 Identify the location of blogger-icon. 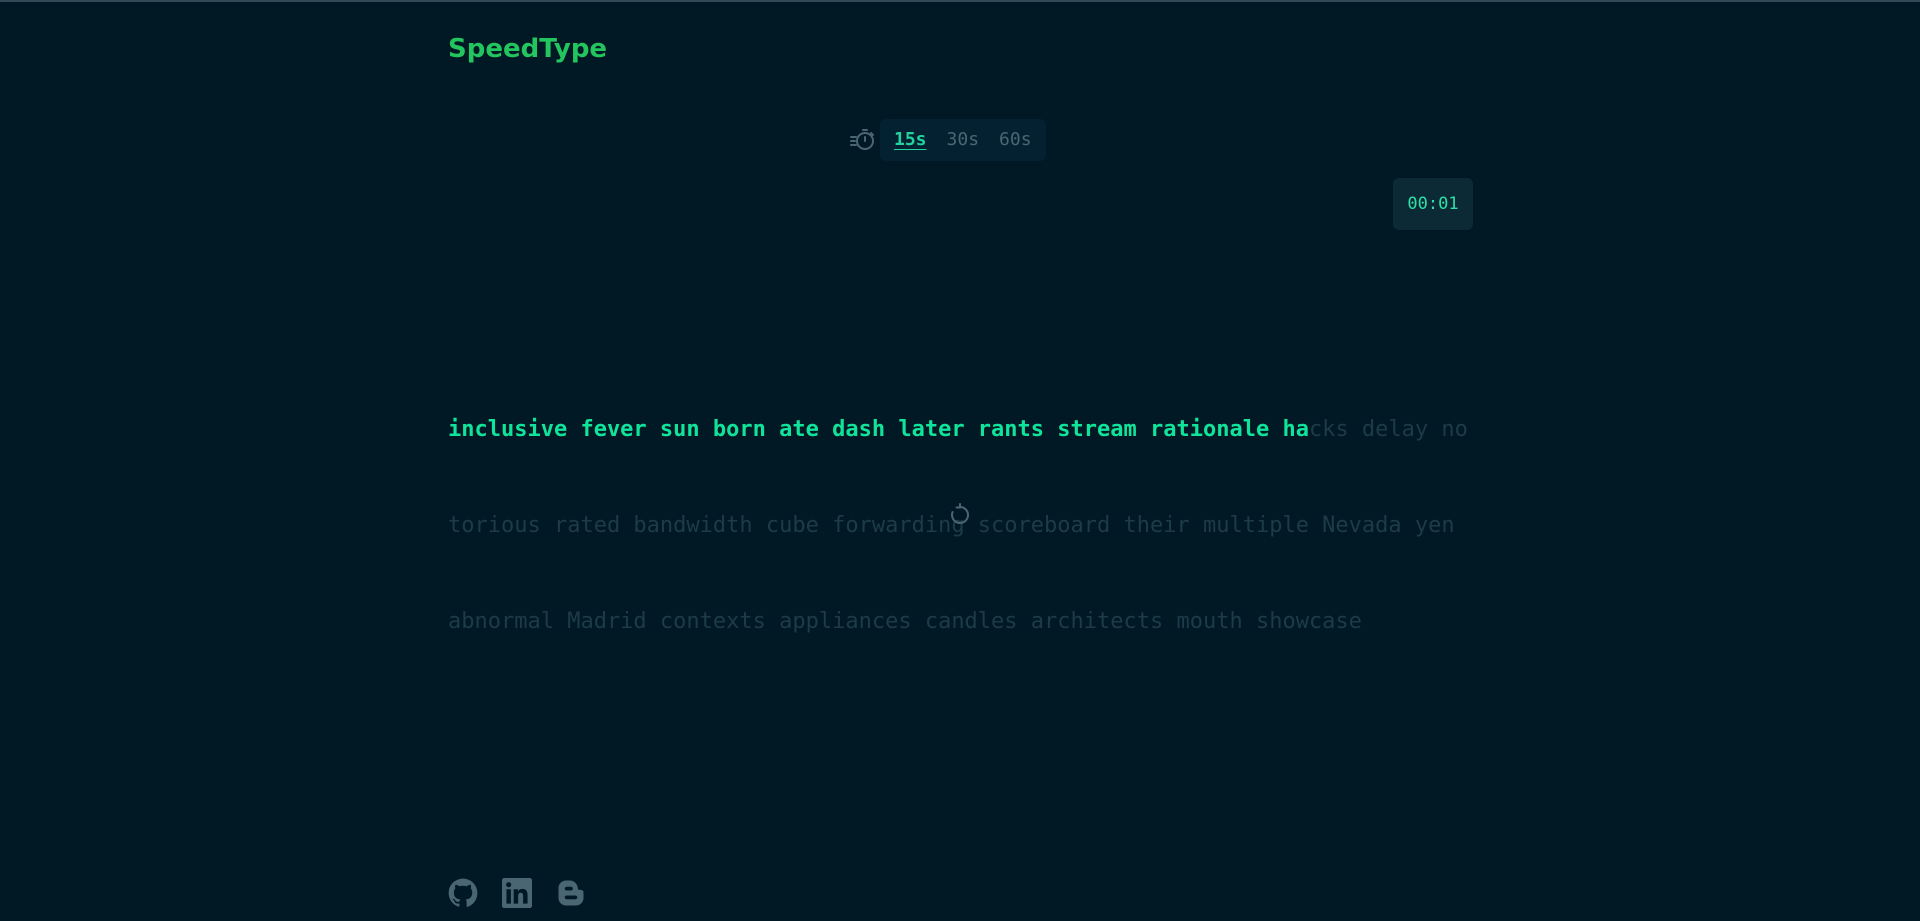
(571, 893).